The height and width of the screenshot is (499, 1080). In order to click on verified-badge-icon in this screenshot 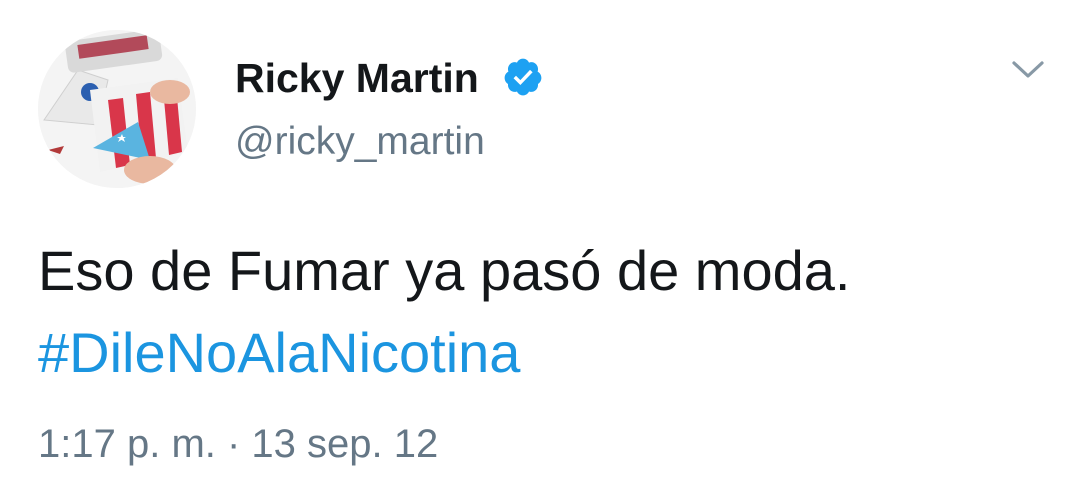, I will do `click(523, 77)`.